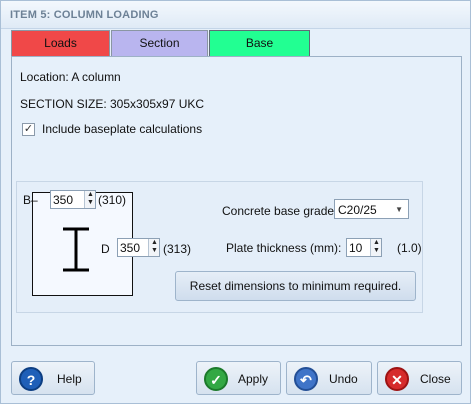 The image size is (471, 404). Describe the element at coordinates (259, 44) in the screenshot. I see `tab-base: Base` at that location.